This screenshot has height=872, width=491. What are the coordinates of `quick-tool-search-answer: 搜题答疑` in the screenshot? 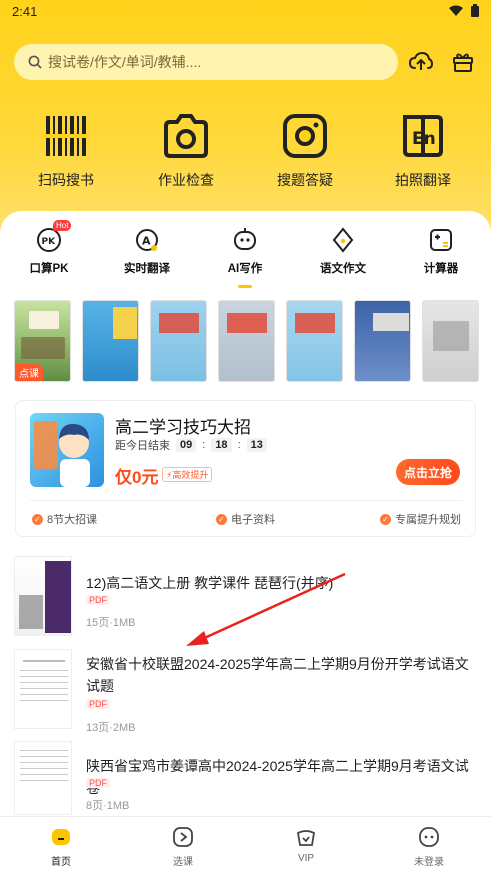 It's located at (305, 151).